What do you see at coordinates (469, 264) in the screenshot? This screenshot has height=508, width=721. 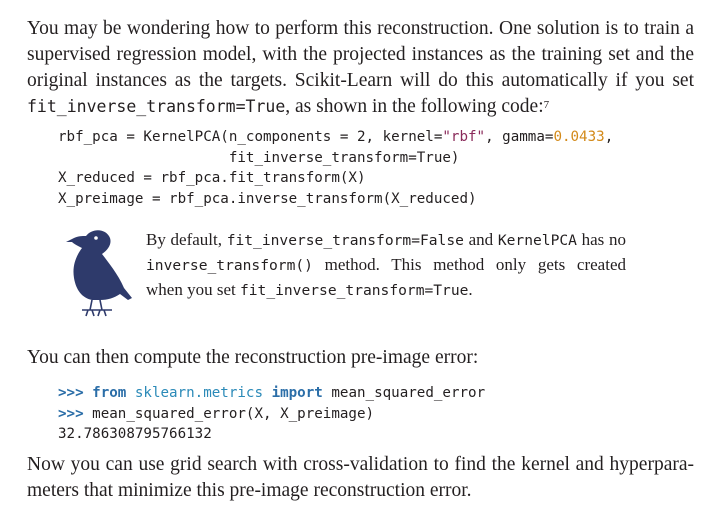 I see `note-text: method. This method only gets created` at bounding box center [469, 264].